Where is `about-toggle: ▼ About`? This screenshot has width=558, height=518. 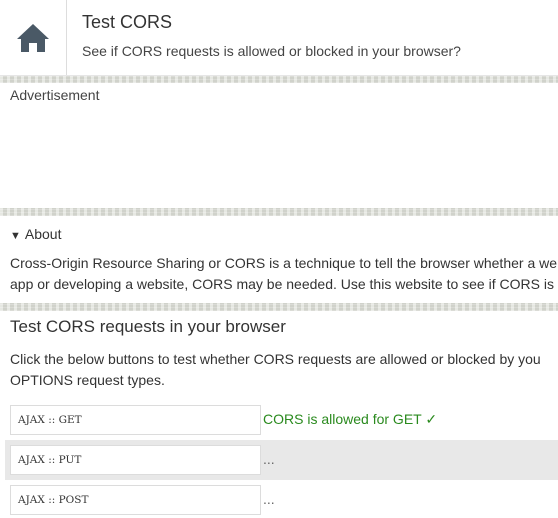
about-toggle: ▼ About is located at coordinates (35, 234).